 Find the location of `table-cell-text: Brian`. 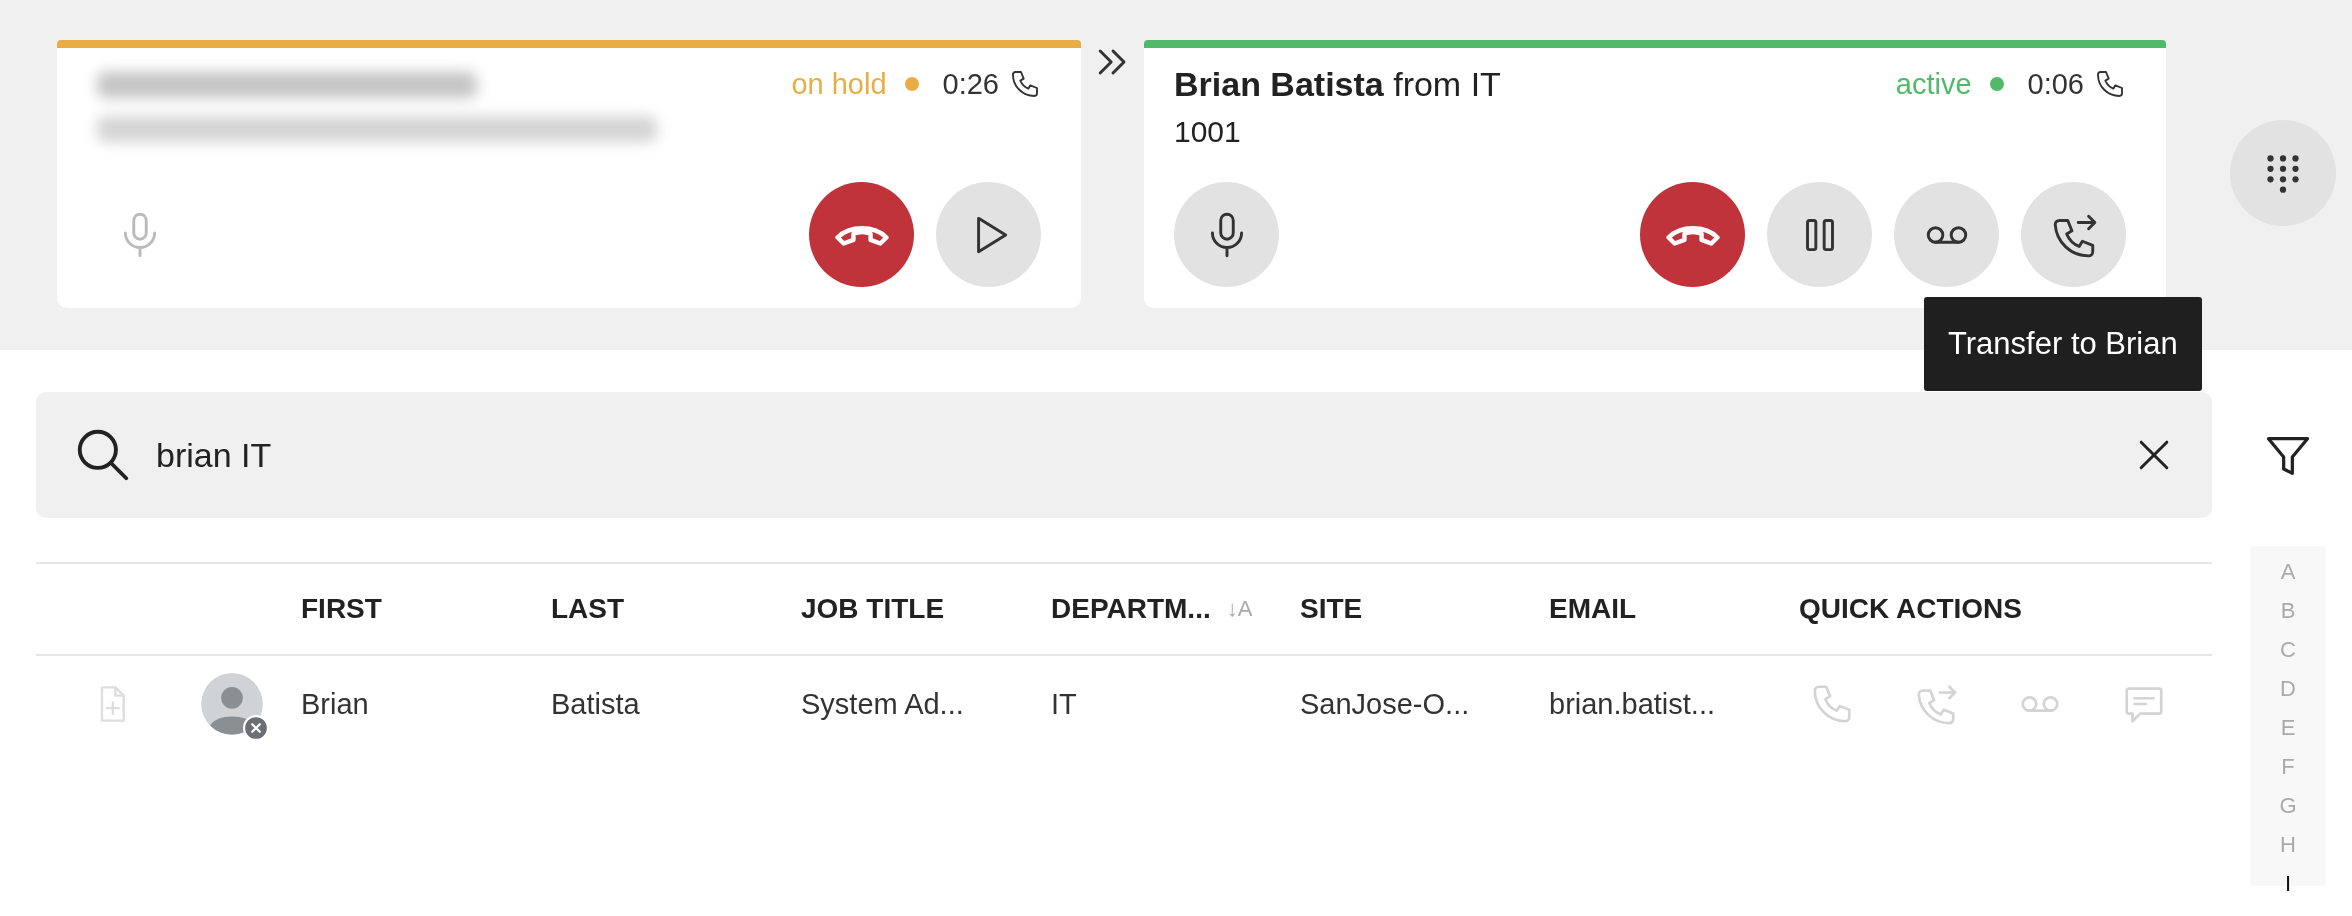

table-cell-text: Brian is located at coordinates (335, 704).